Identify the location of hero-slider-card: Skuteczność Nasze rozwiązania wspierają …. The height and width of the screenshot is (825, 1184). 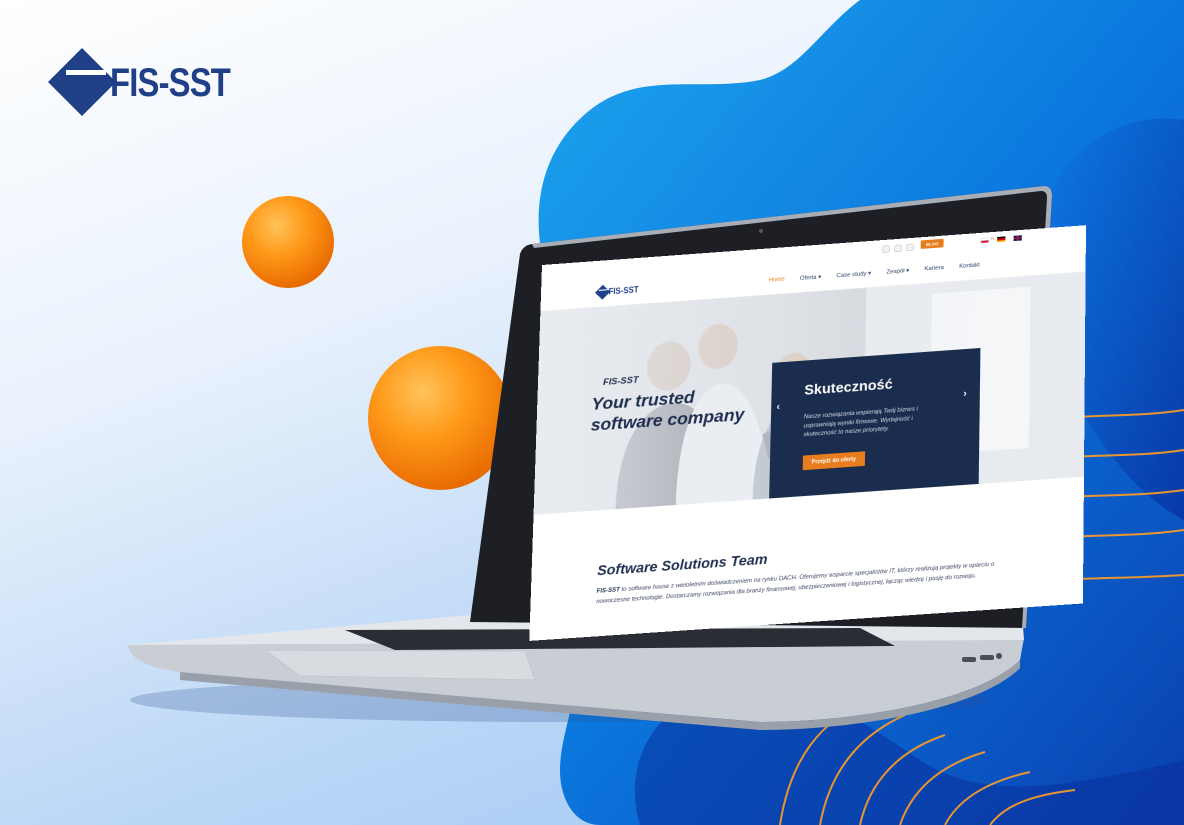
(875, 425).